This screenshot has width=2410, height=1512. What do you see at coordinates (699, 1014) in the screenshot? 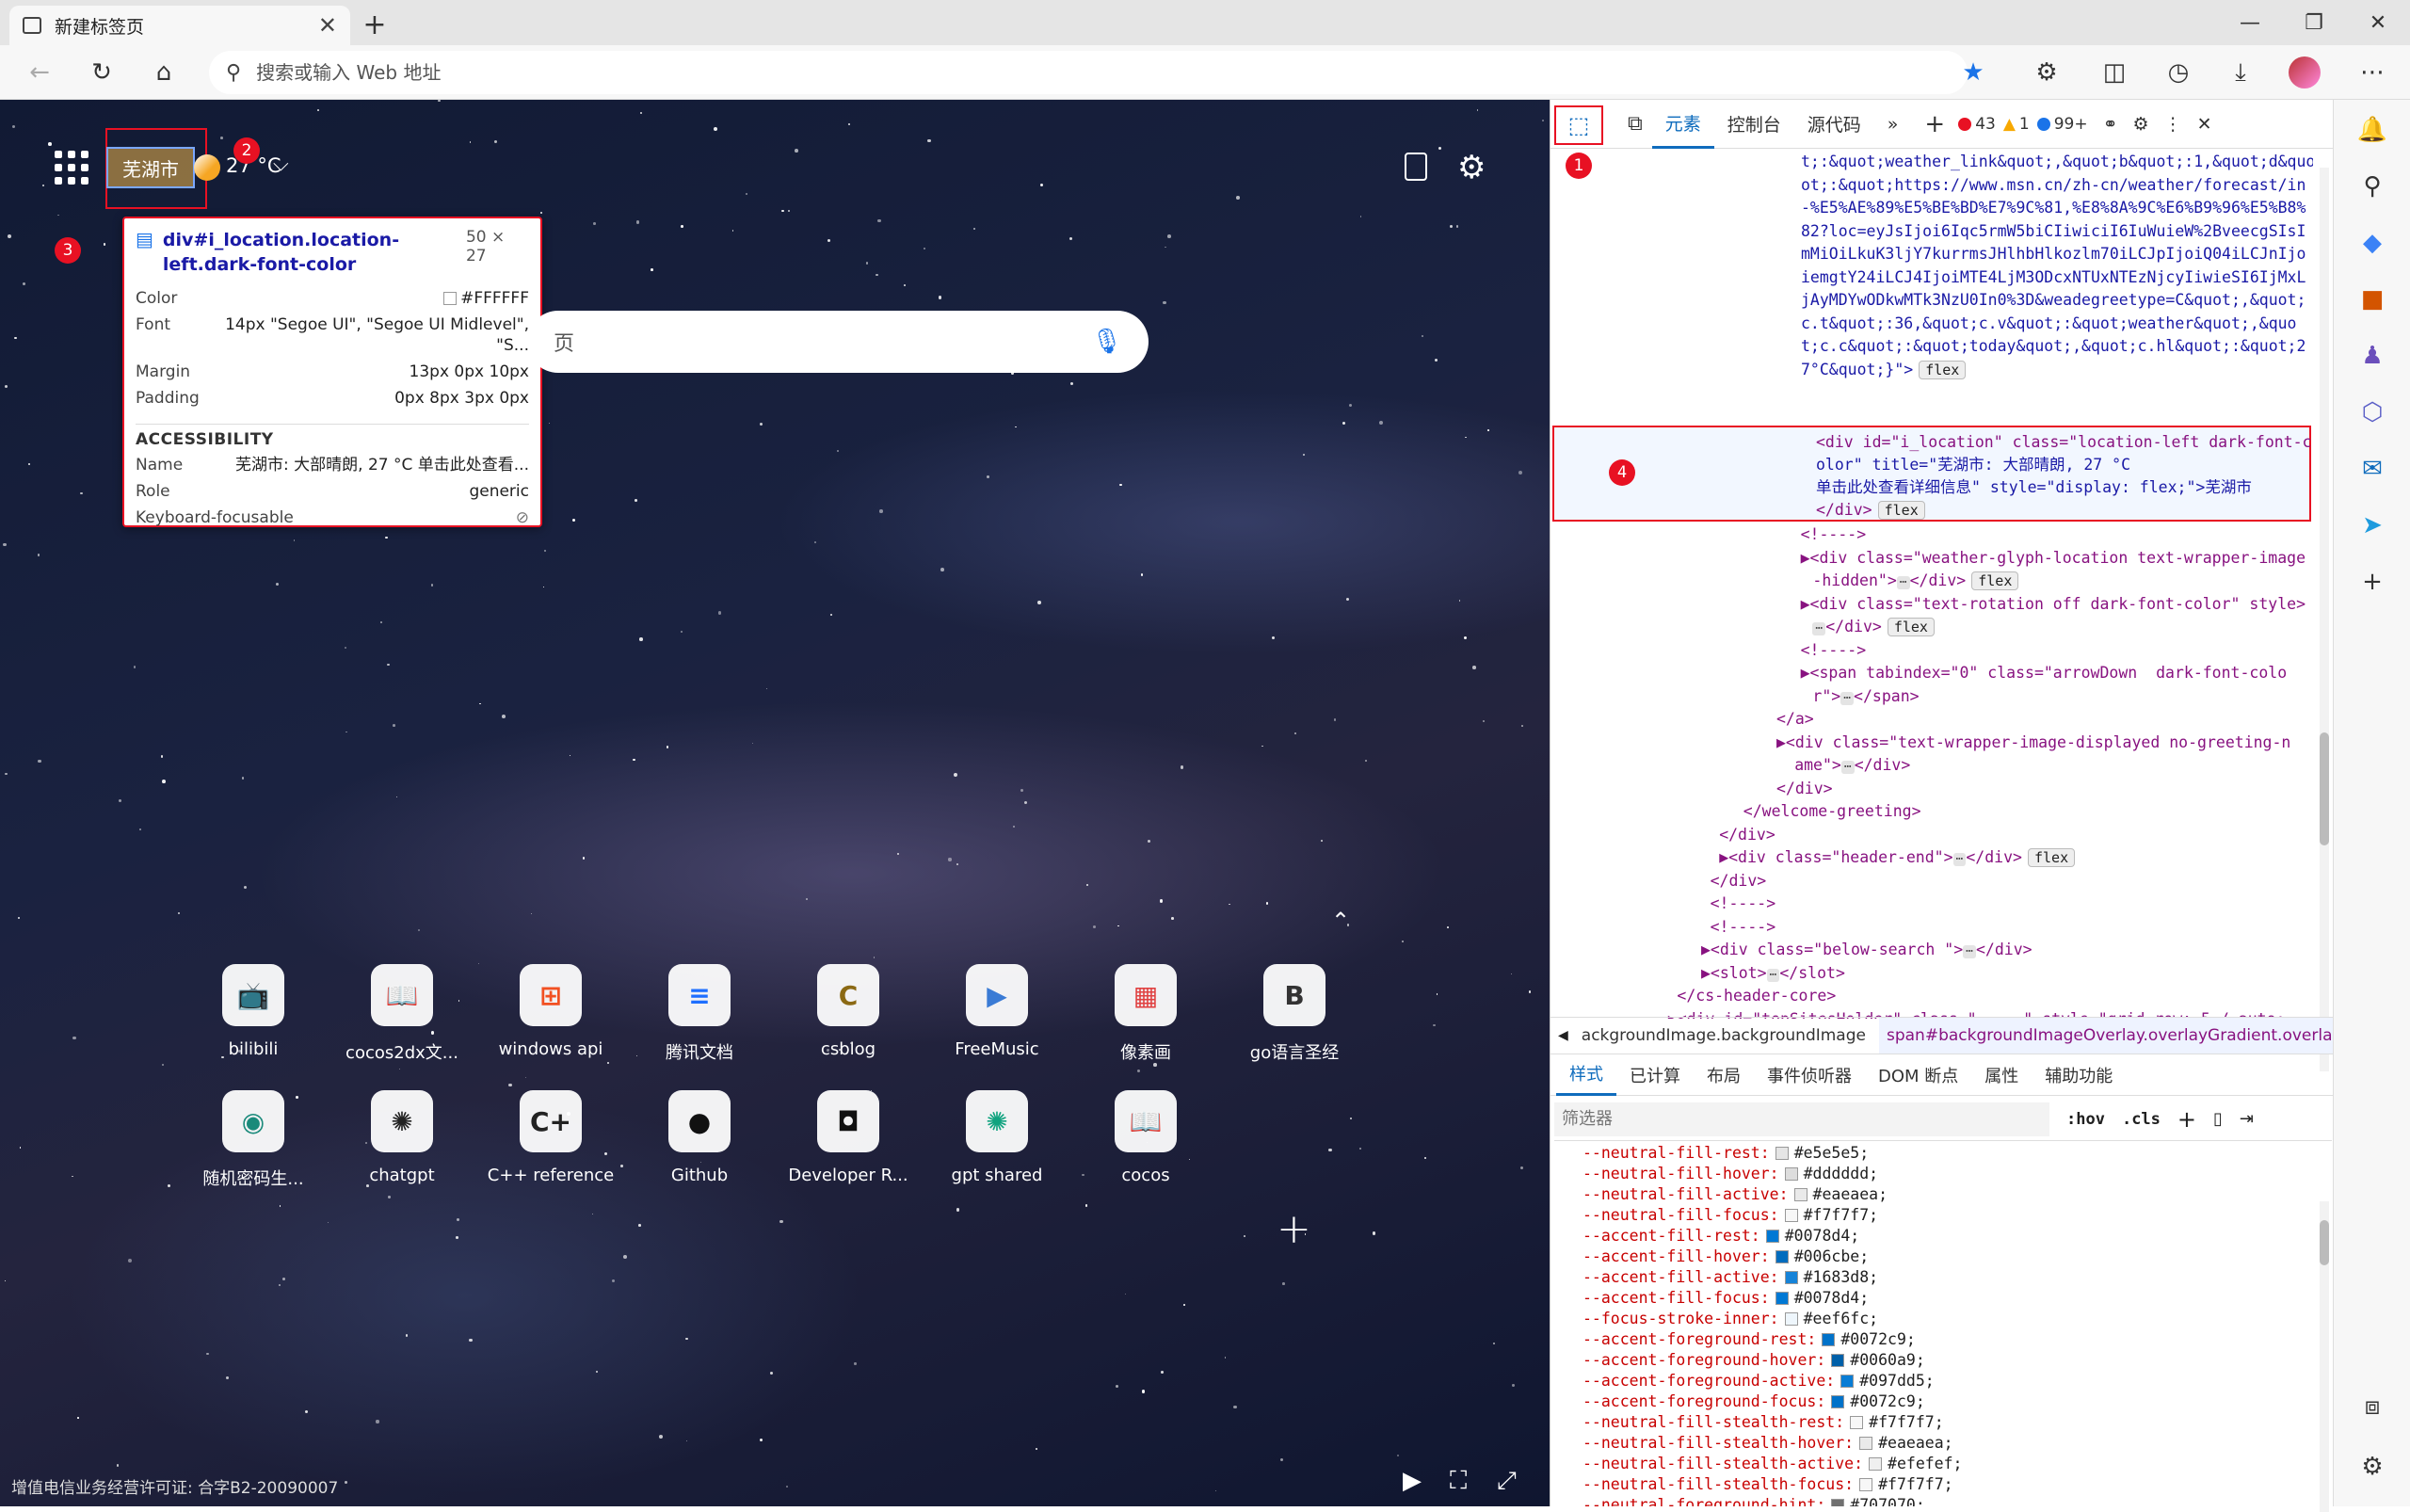
I see `top-site-tile: ≡ 腾讯文档` at bounding box center [699, 1014].